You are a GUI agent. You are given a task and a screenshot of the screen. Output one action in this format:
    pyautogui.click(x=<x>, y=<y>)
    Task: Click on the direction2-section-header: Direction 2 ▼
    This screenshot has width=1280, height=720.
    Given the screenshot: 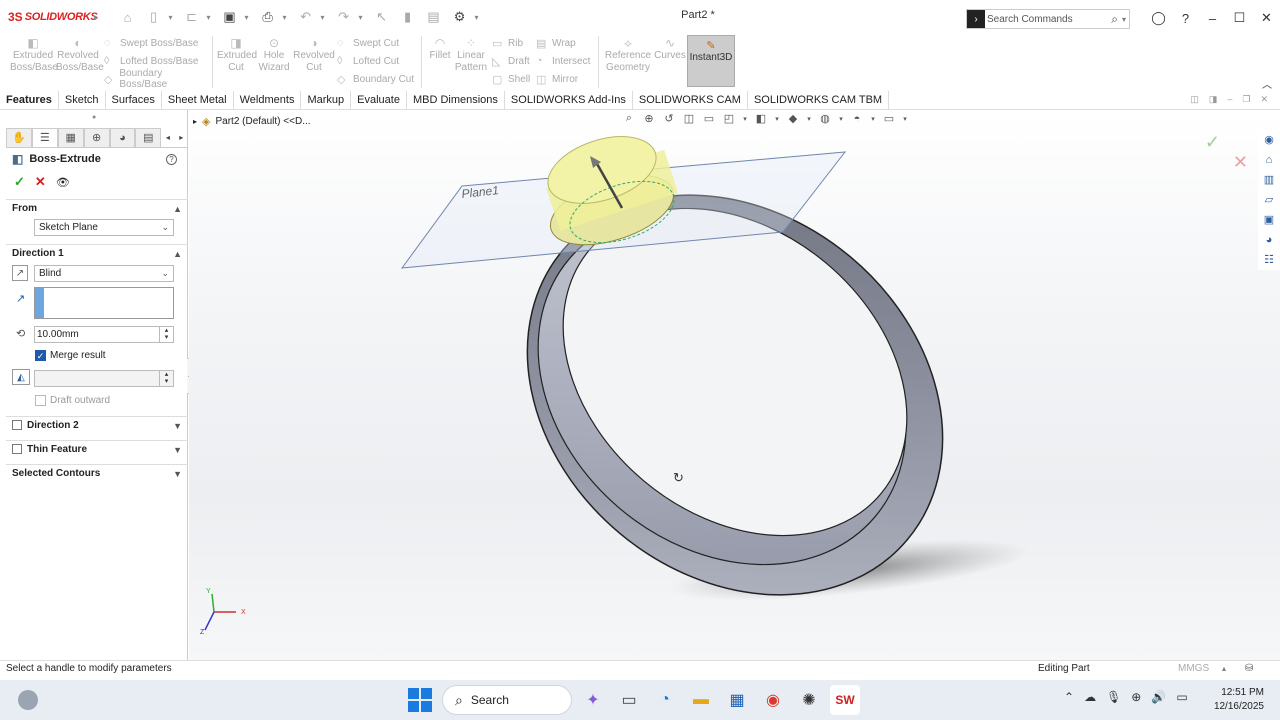 What is the action you would take?
    pyautogui.click(x=97, y=425)
    